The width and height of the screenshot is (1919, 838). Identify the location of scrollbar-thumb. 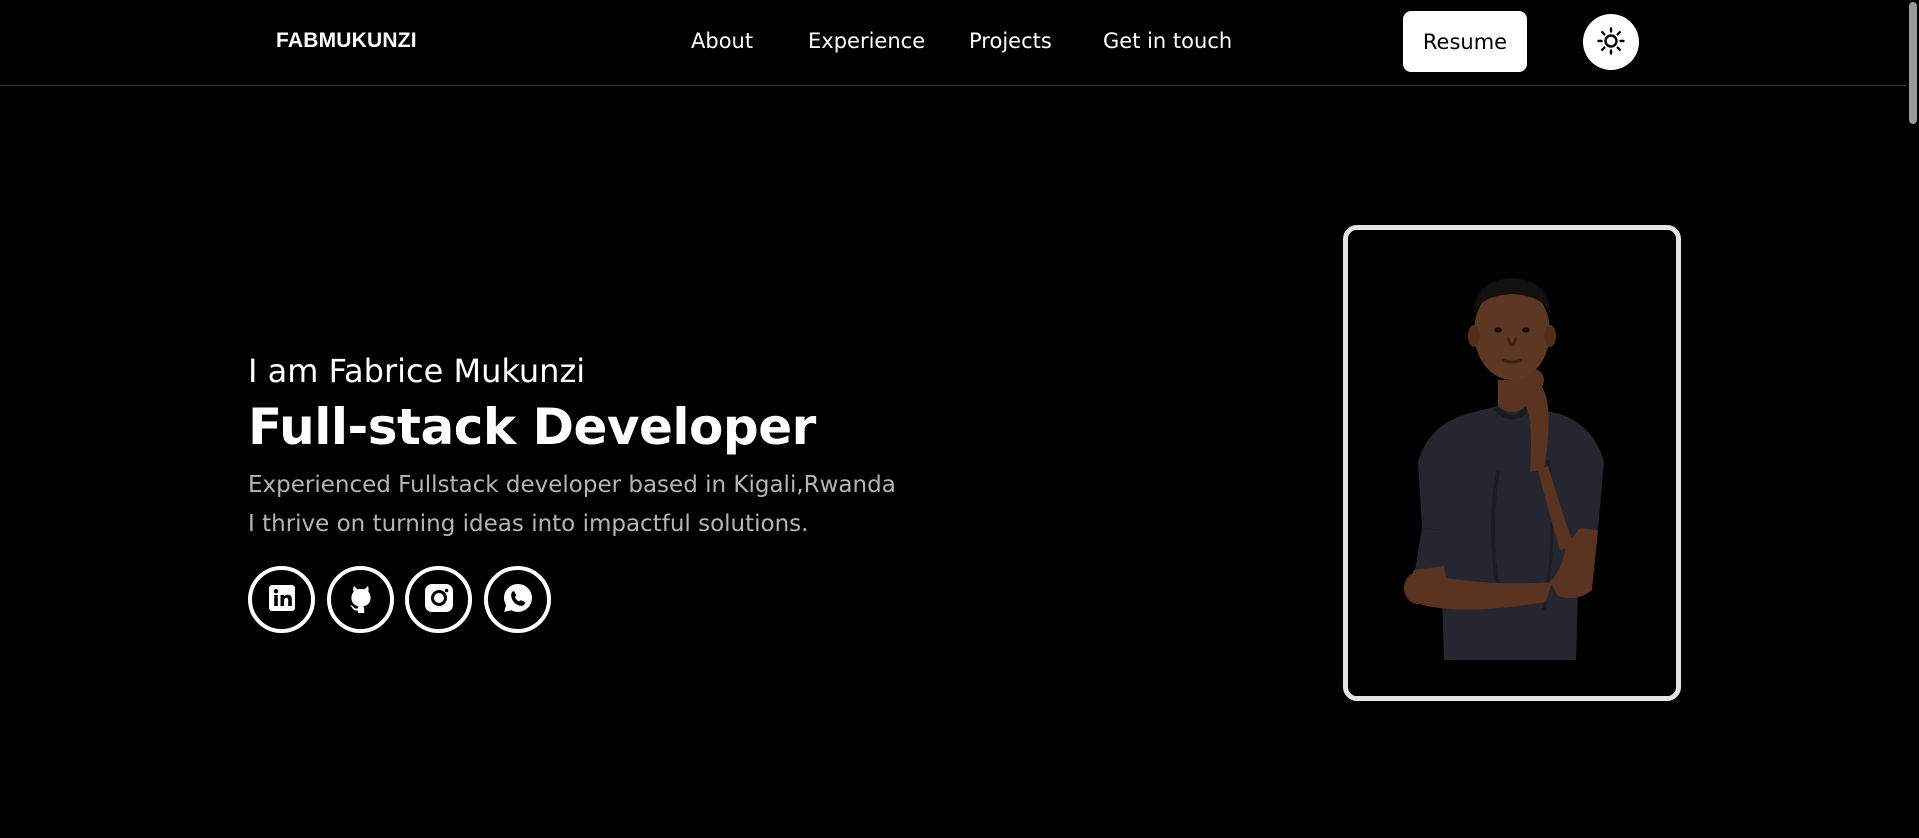
(1913, 63).